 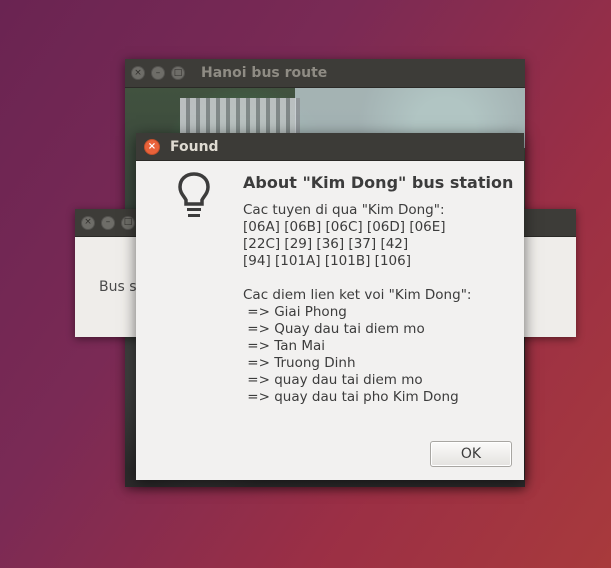 I want to click on routes-line: [22C] [29] [36] [37] [42], so click(x=326, y=244).